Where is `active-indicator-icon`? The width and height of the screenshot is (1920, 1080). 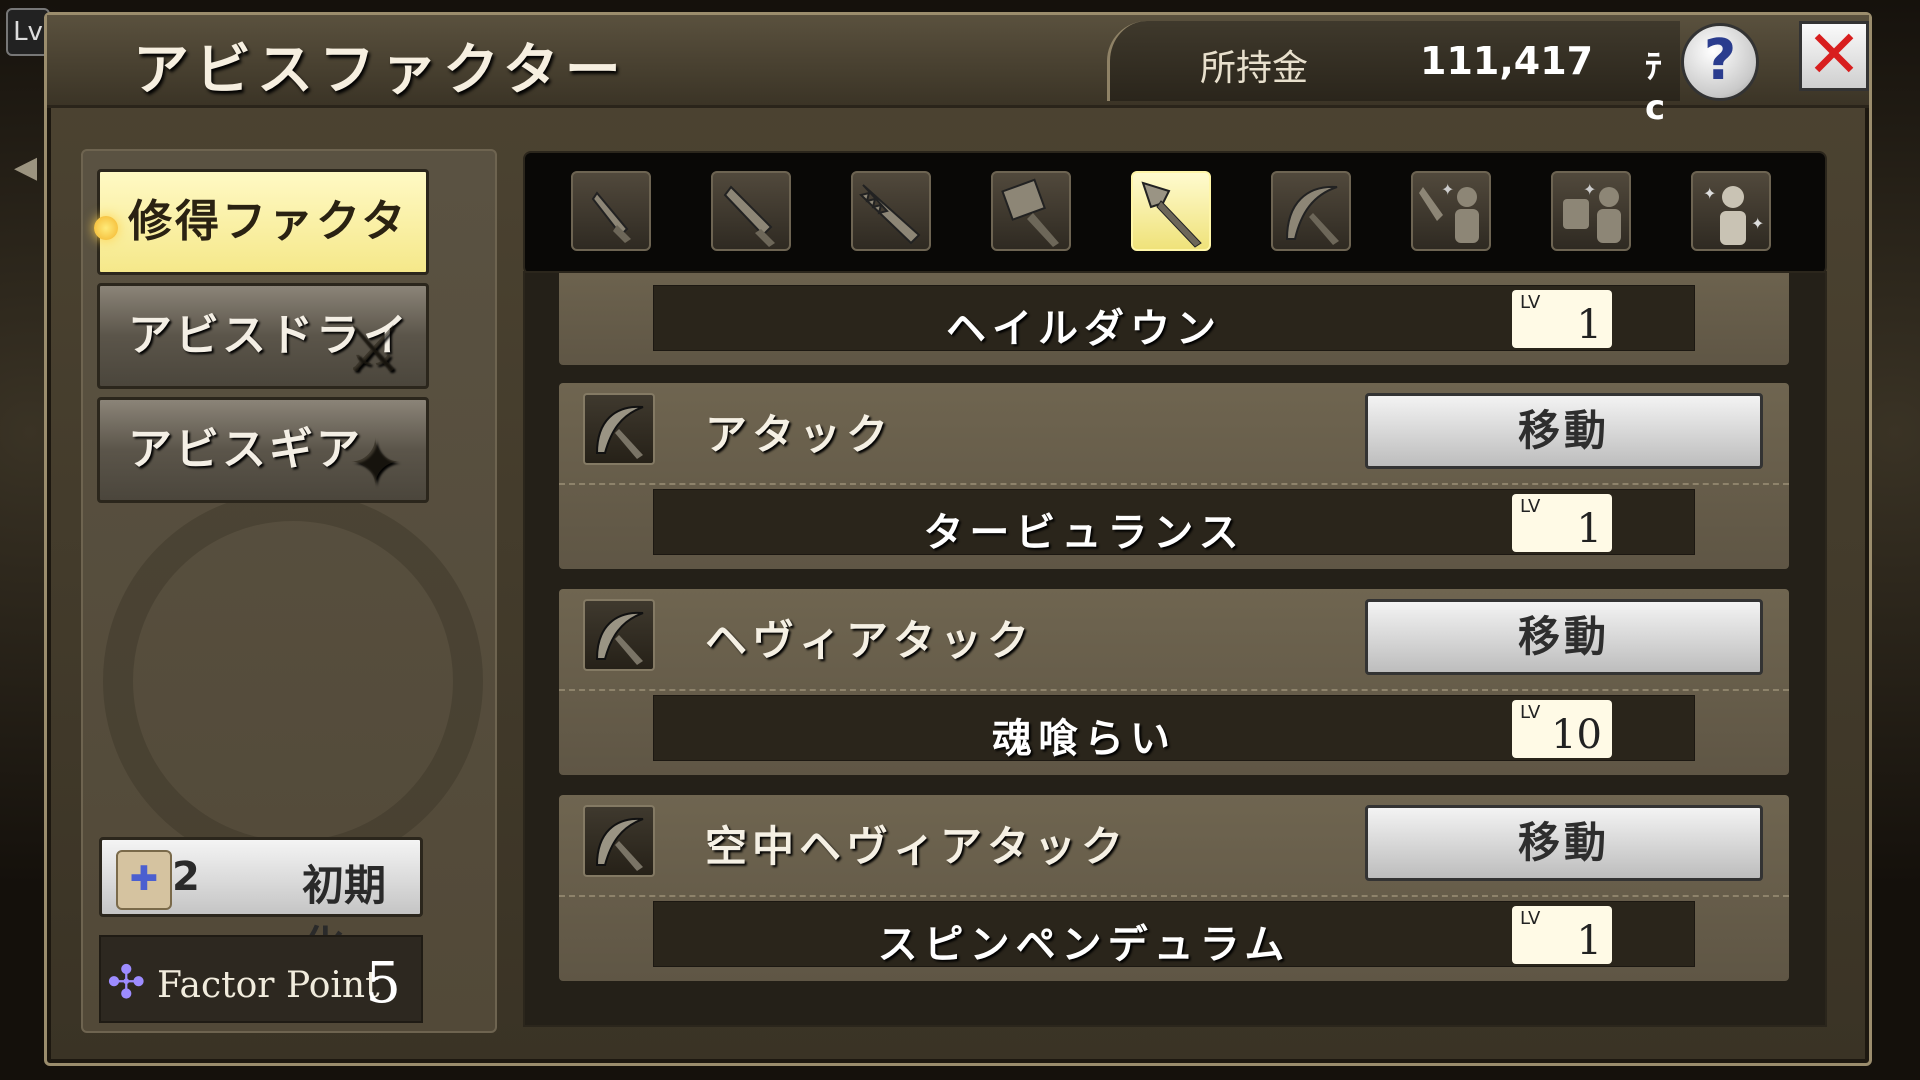 active-indicator-icon is located at coordinates (106, 228).